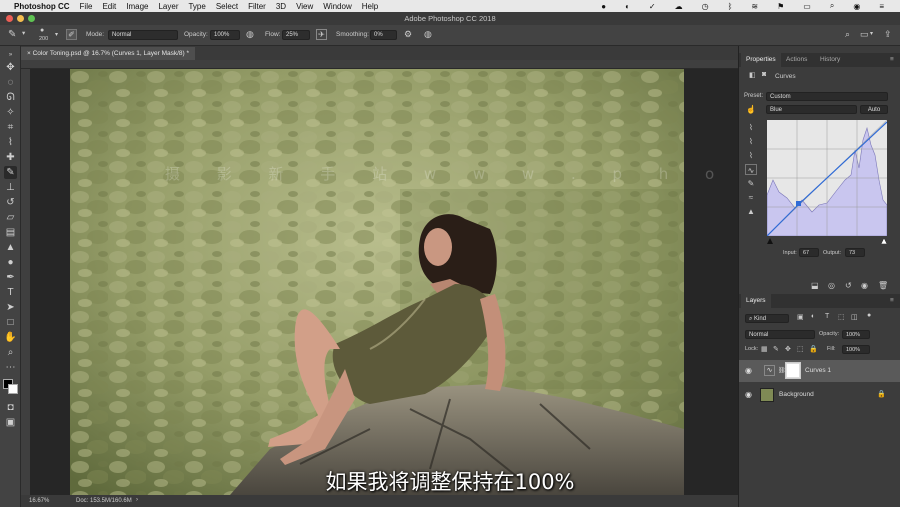 This screenshot has height=507, width=900. I want to click on curves-graph, so click(827, 178).